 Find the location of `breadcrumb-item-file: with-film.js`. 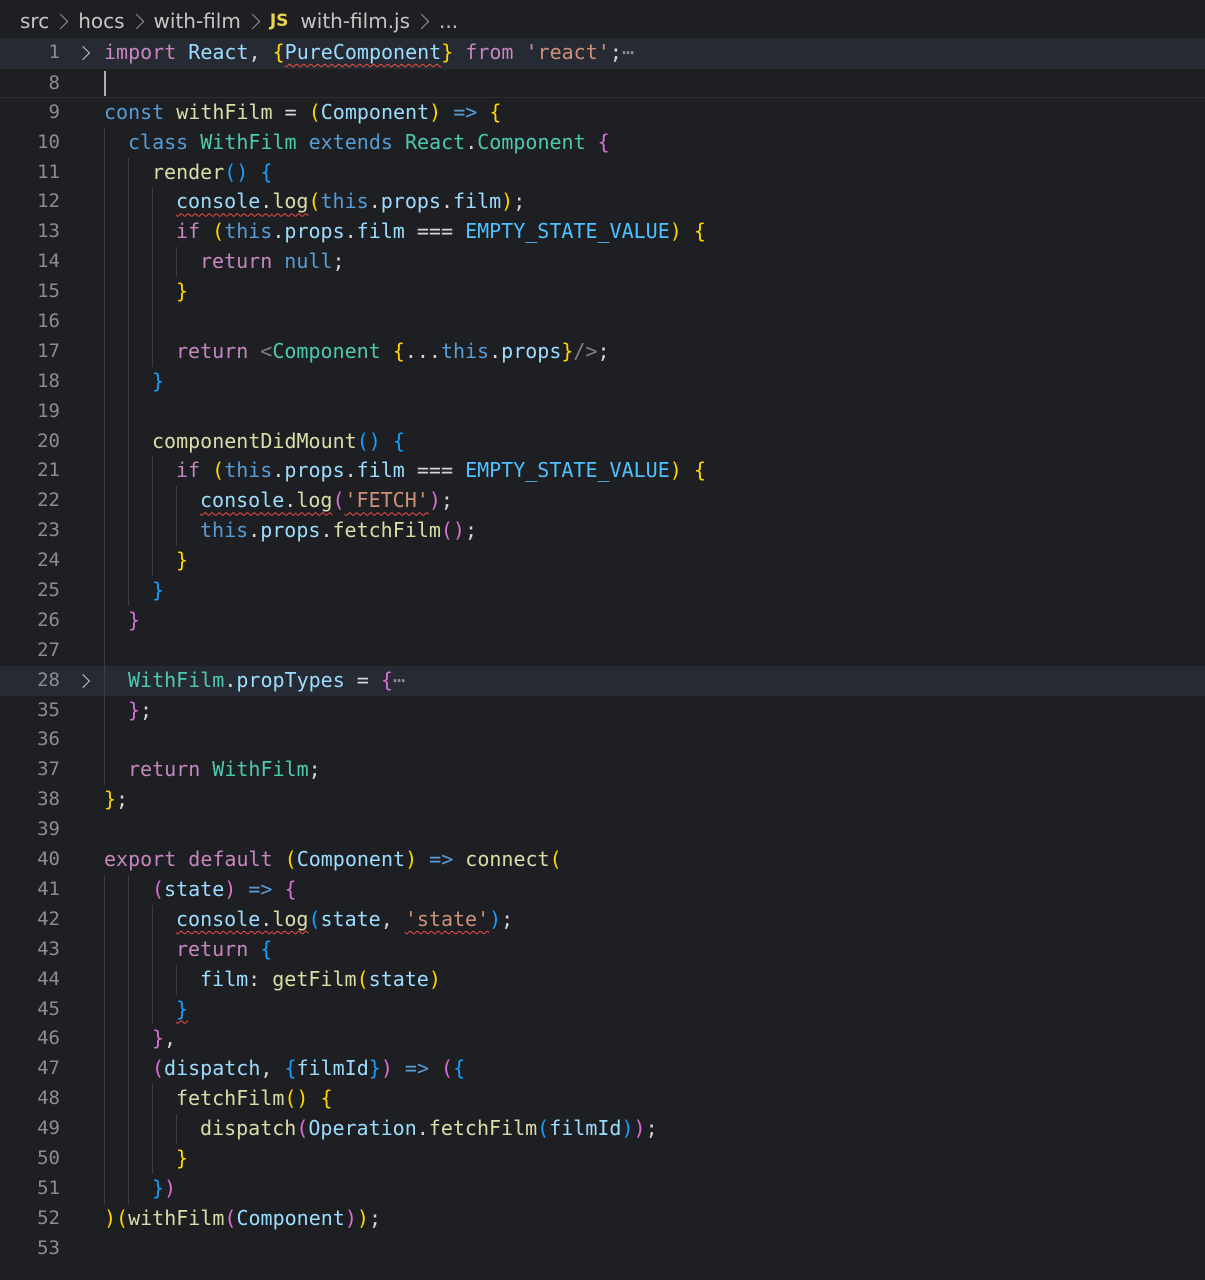

breadcrumb-item-file: with-film.js is located at coordinates (355, 21).